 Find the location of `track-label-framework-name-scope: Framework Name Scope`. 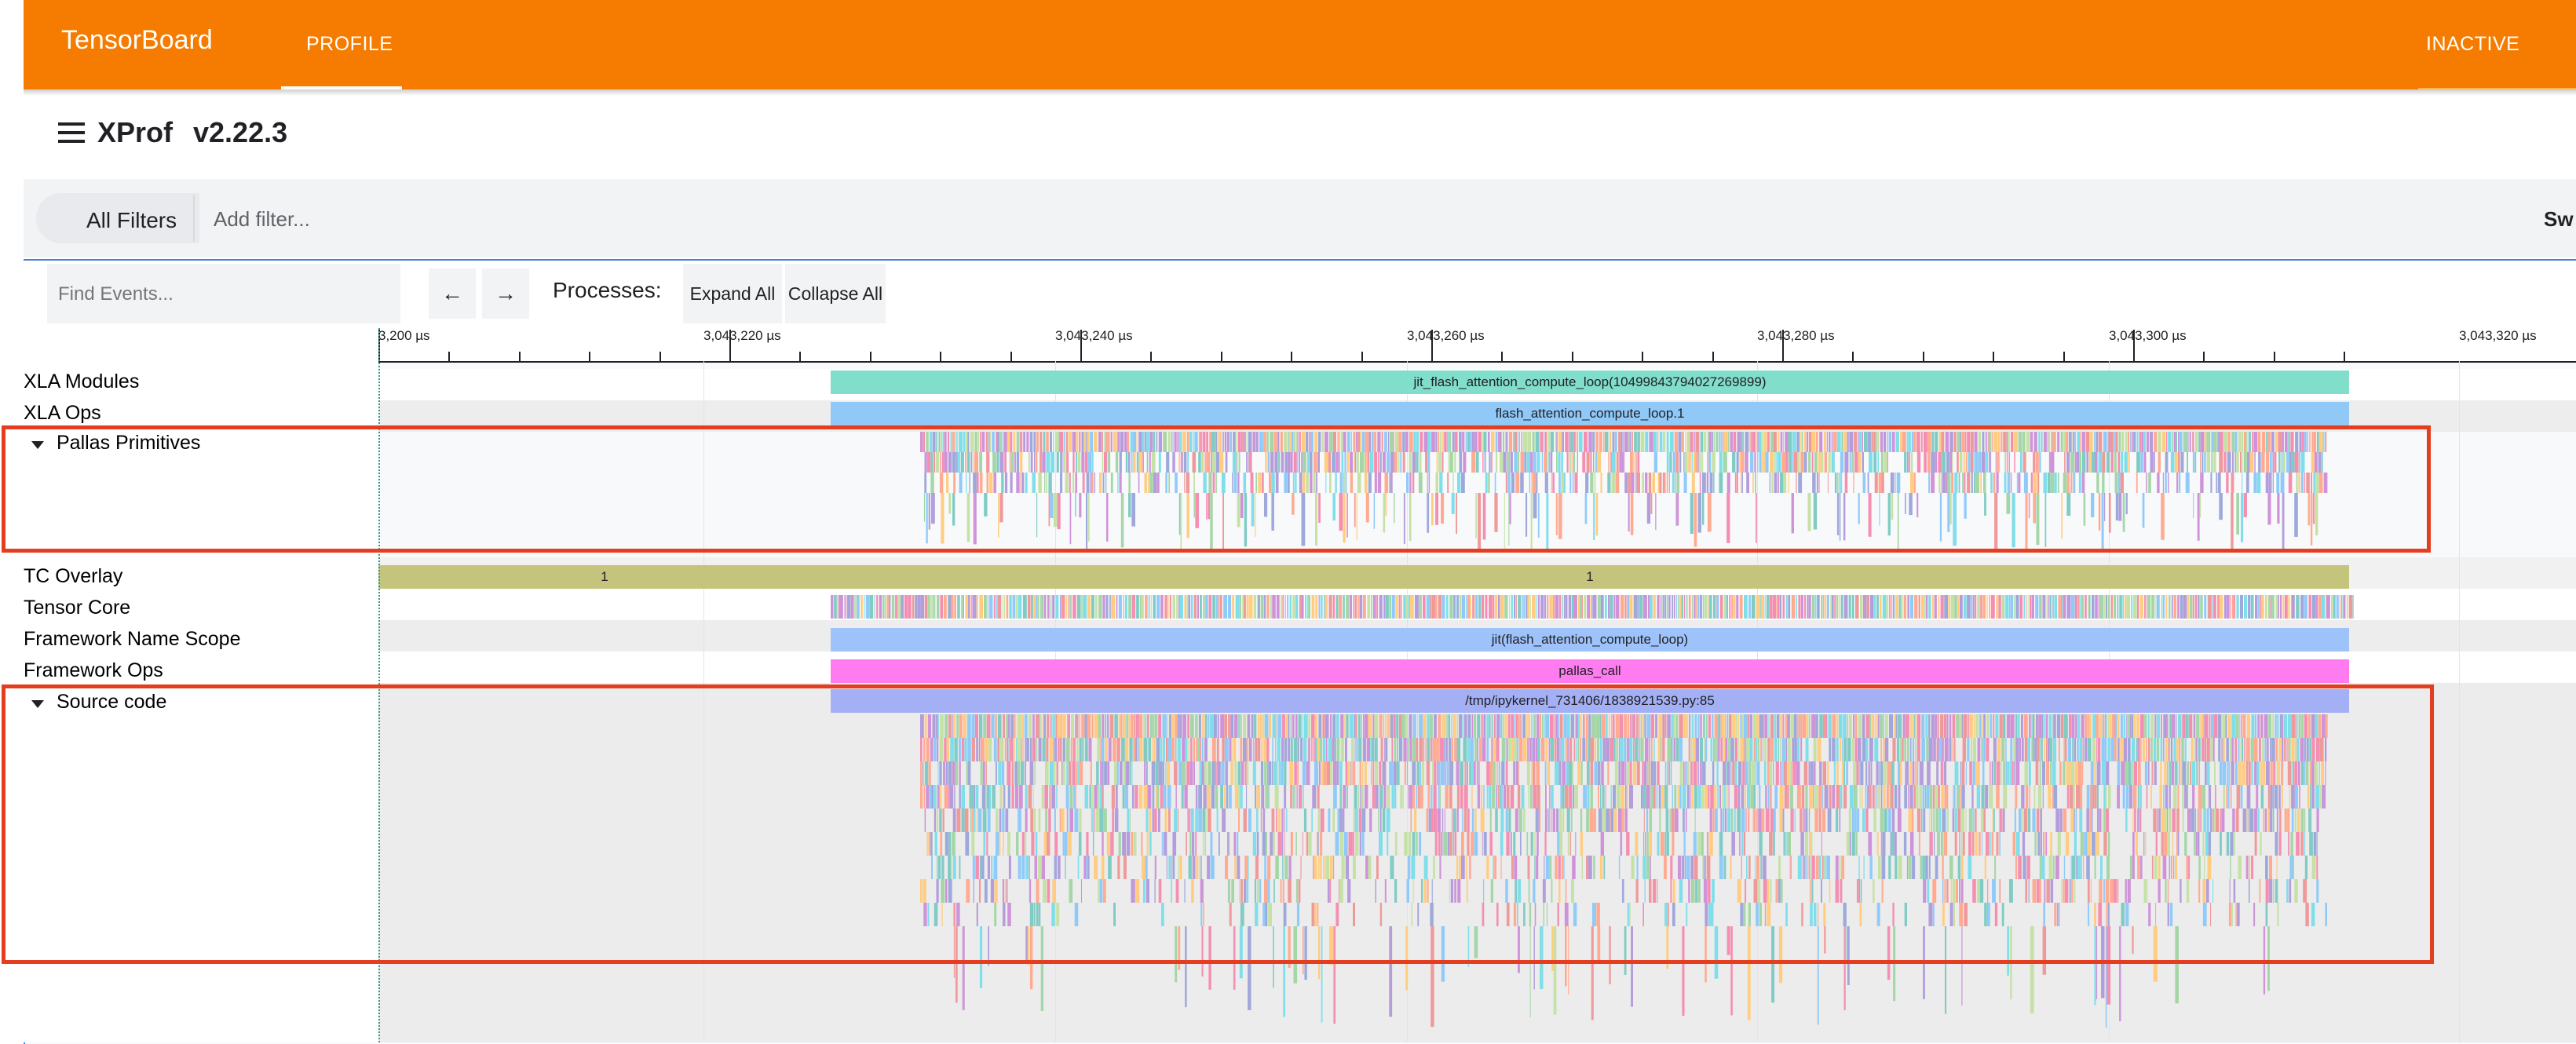

track-label-framework-name-scope: Framework Name Scope is located at coordinates (132, 640).